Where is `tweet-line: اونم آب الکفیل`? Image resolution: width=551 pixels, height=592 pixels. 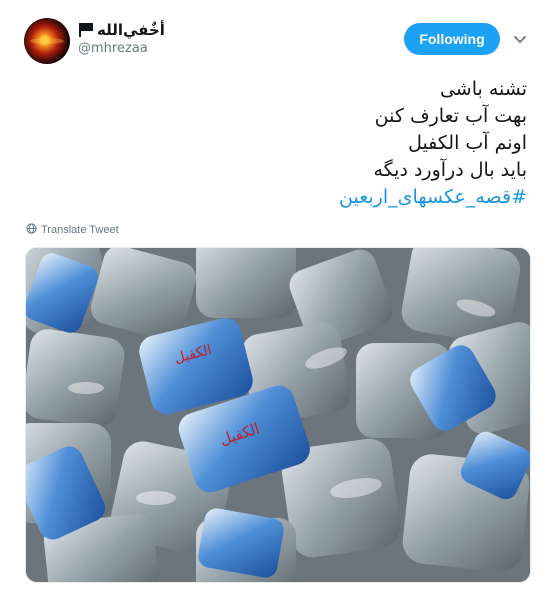 tweet-line: اونم آب الکفیل is located at coordinates (467, 143).